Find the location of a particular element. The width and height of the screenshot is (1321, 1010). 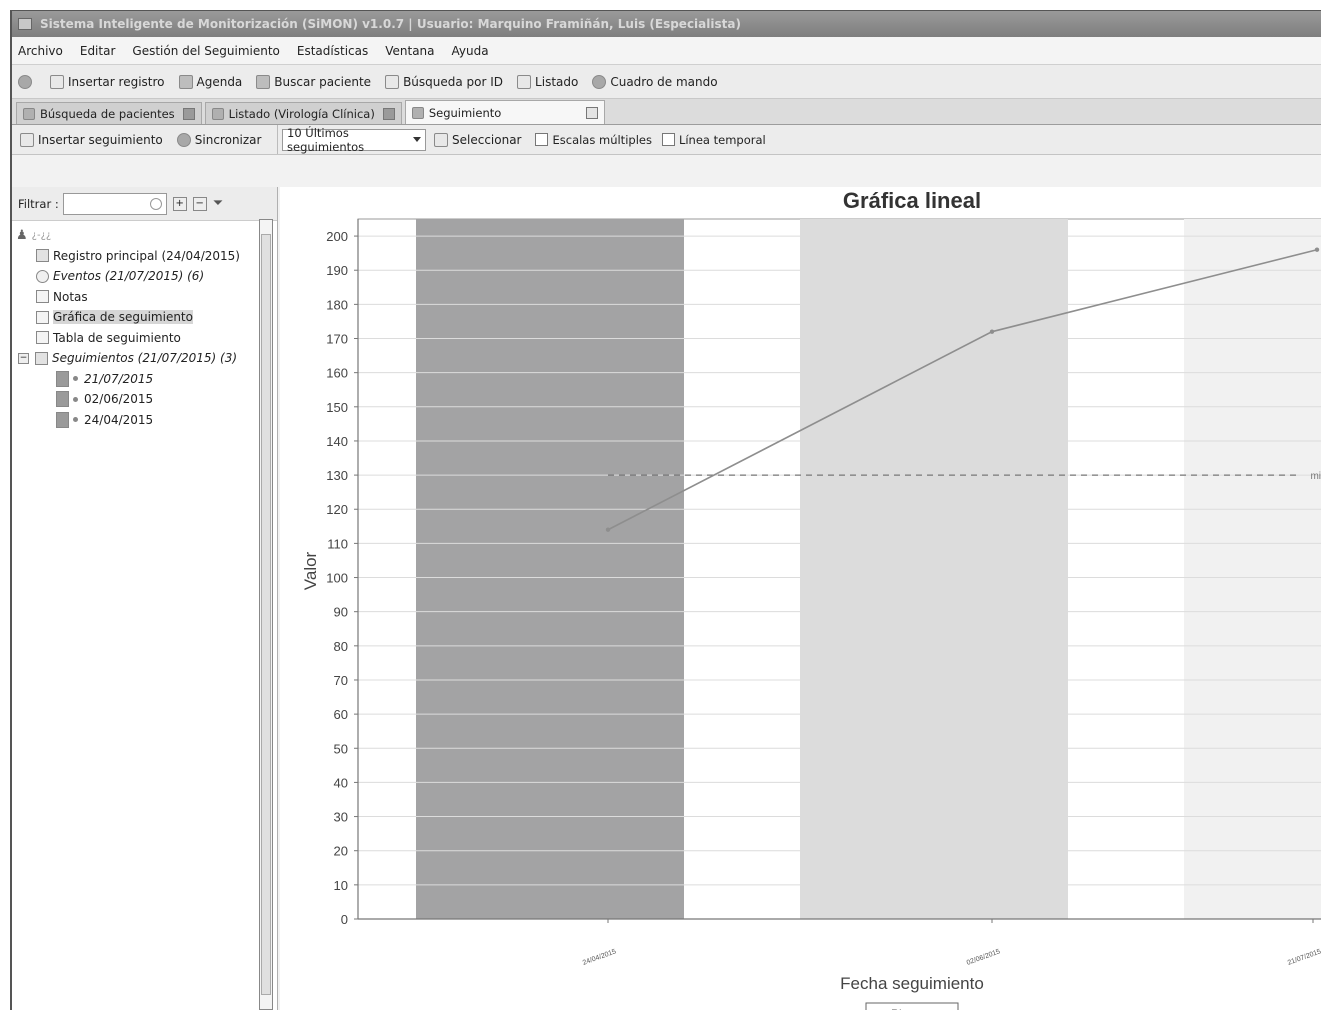

y-tick-label: 0 is located at coordinates (344, 919).